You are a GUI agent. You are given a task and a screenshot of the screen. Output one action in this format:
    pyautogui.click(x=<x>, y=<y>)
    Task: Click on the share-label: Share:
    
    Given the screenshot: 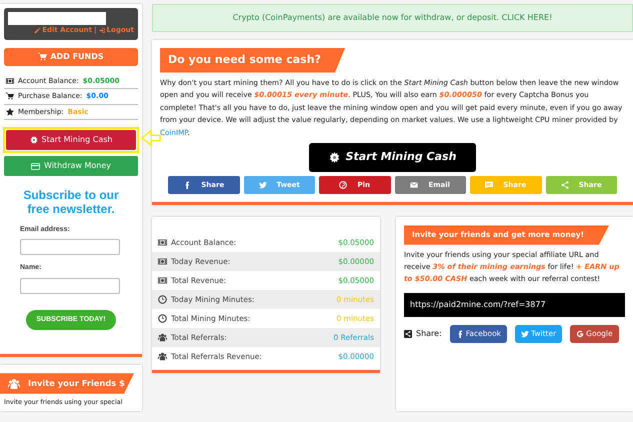 What is the action you would take?
    pyautogui.click(x=429, y=334)
    